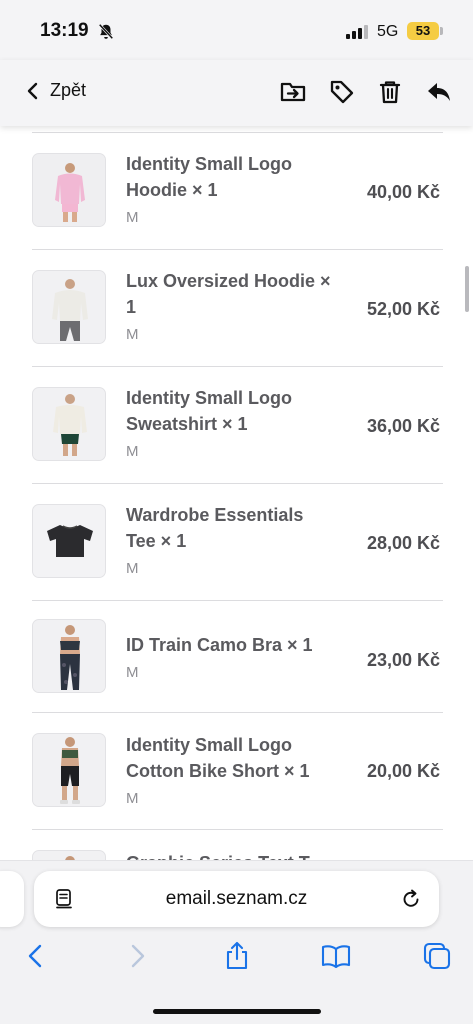  I want to click on item-name: Lux Oversized Hoodie × 1, so click(228, 294).